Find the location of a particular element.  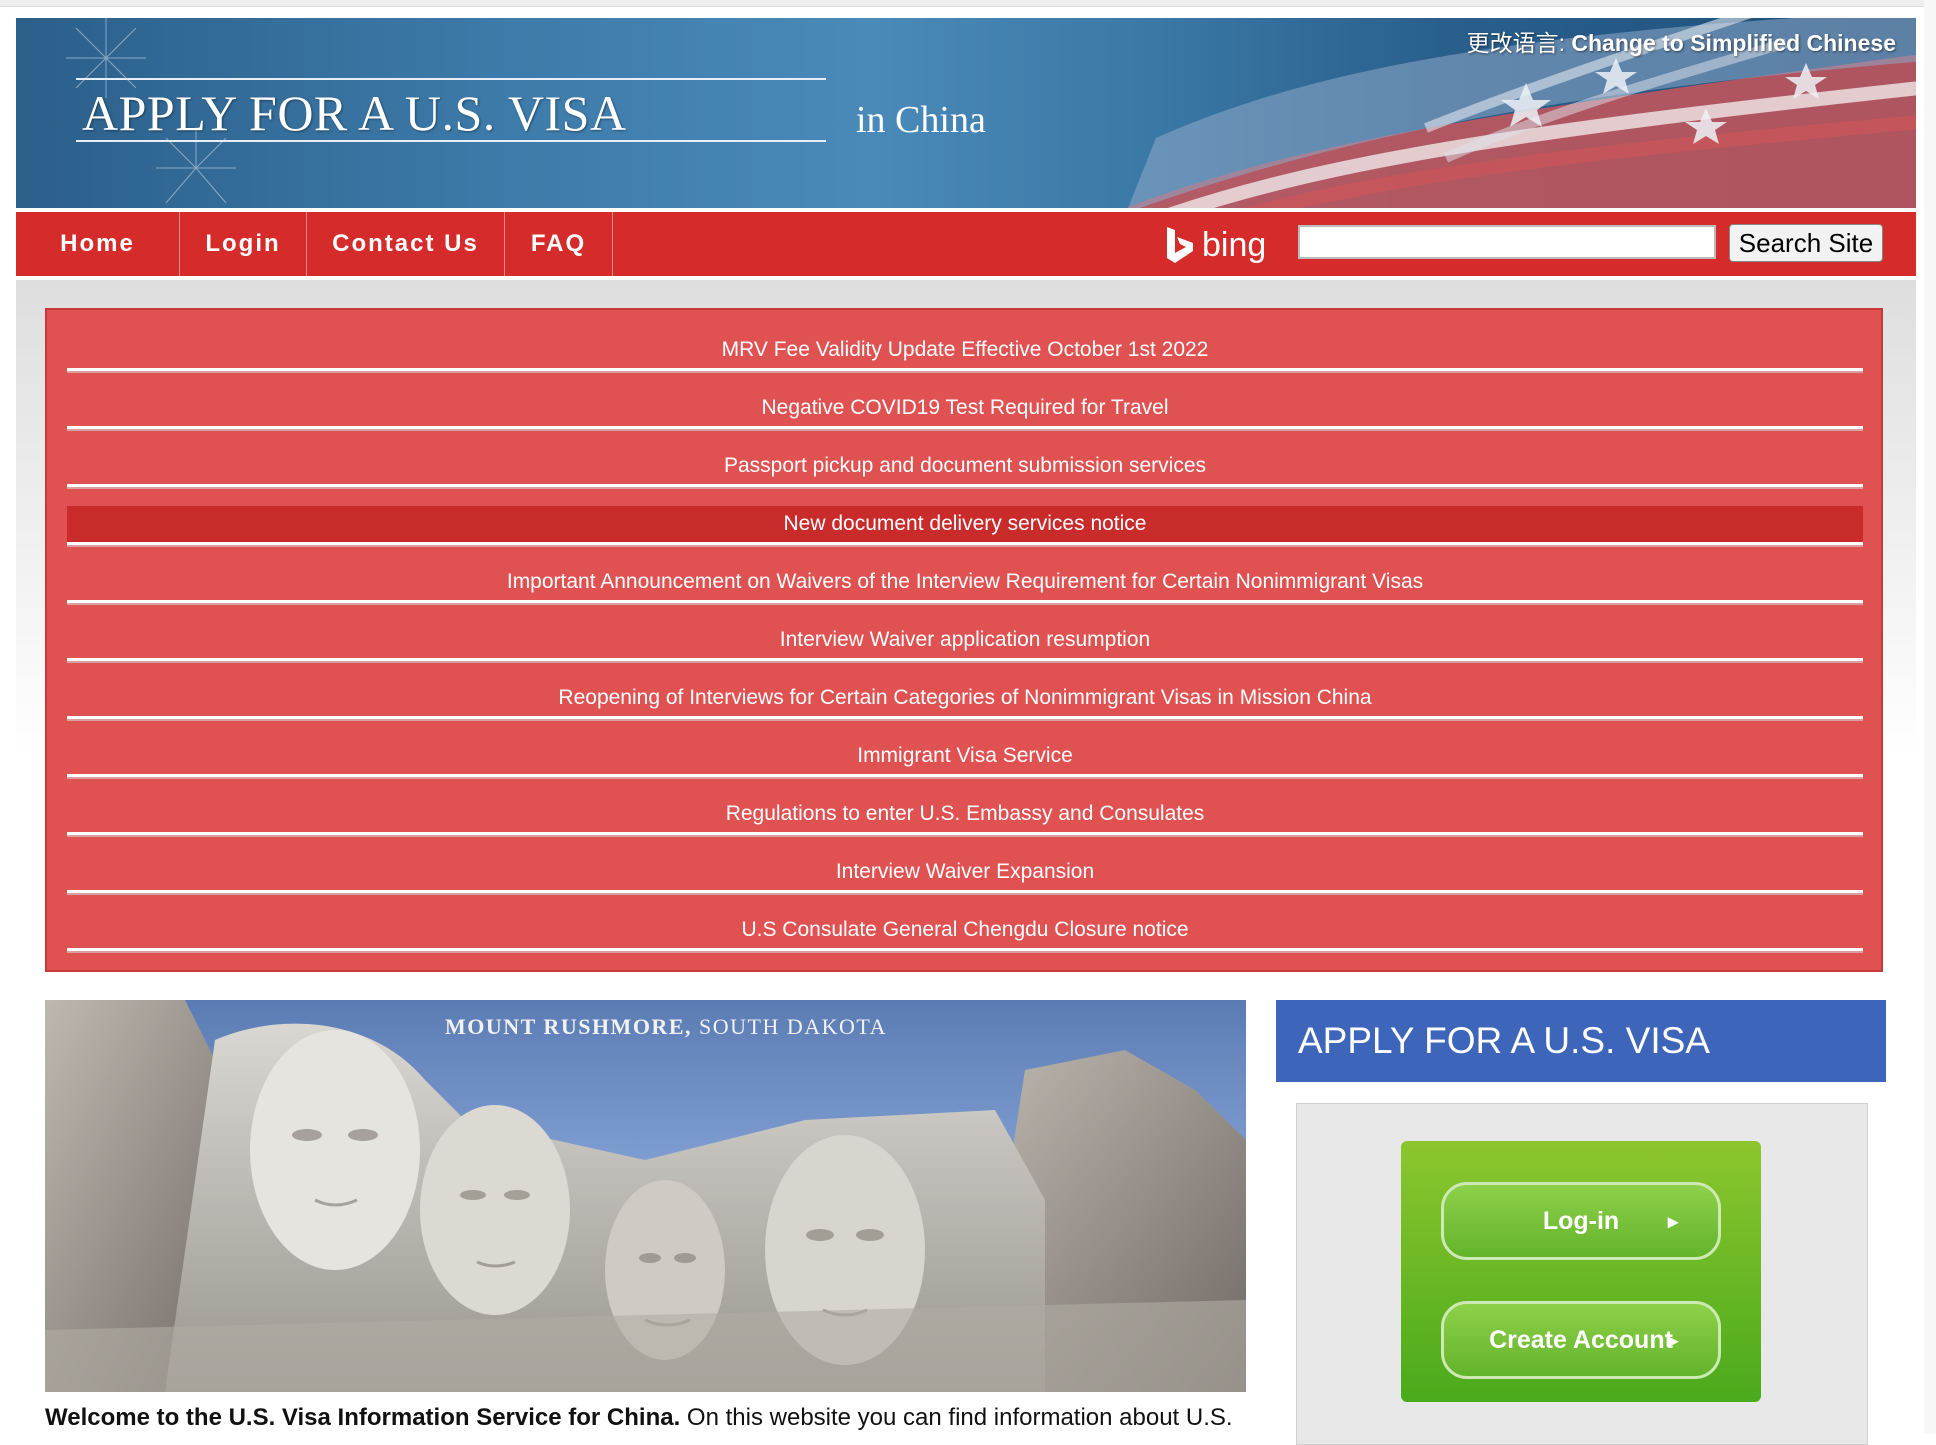

announcement-link: Immigrant Visa Service is located at coordinates (965, 757).